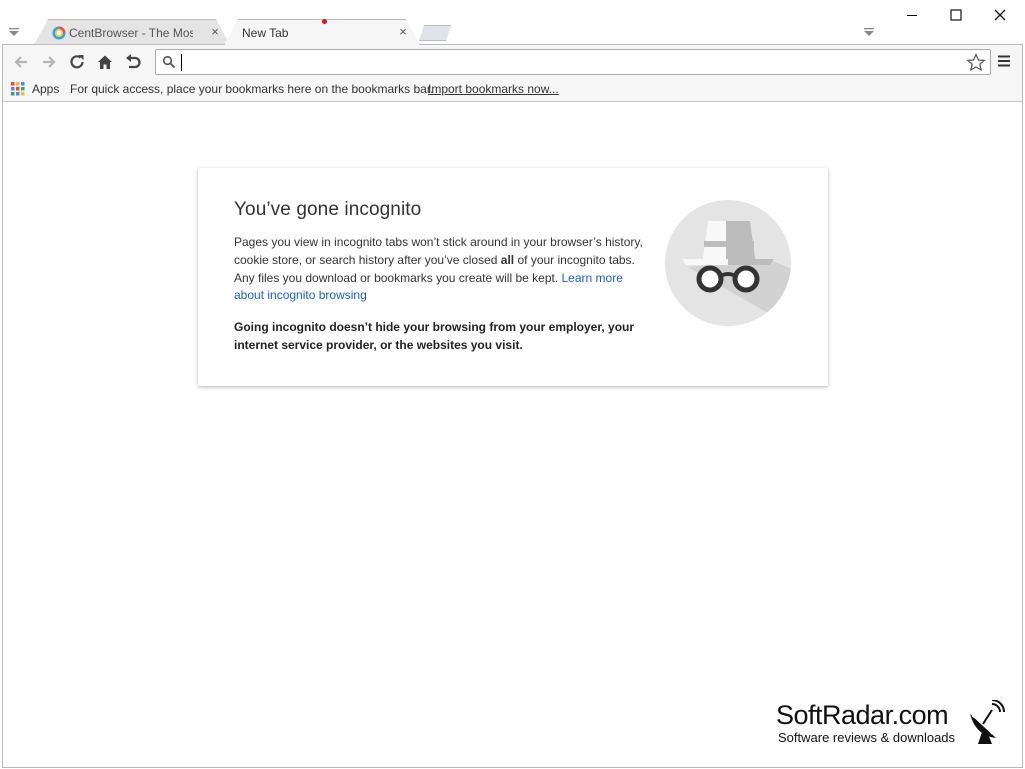 This screenshot has width=1025, height=769. What do you see at coordinates (507, 259) in the screenshot?
I see `description-bold-text: all` at bounding box center [507, 259].